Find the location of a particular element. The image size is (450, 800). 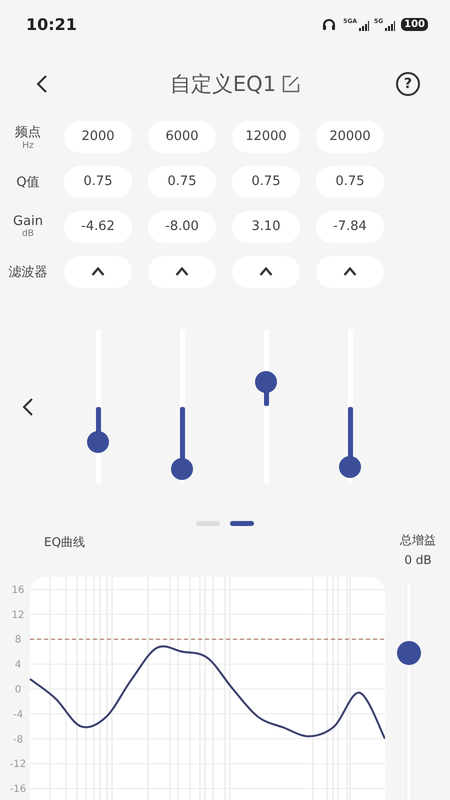

master-gain-slider is located at coordinates (409, 691).